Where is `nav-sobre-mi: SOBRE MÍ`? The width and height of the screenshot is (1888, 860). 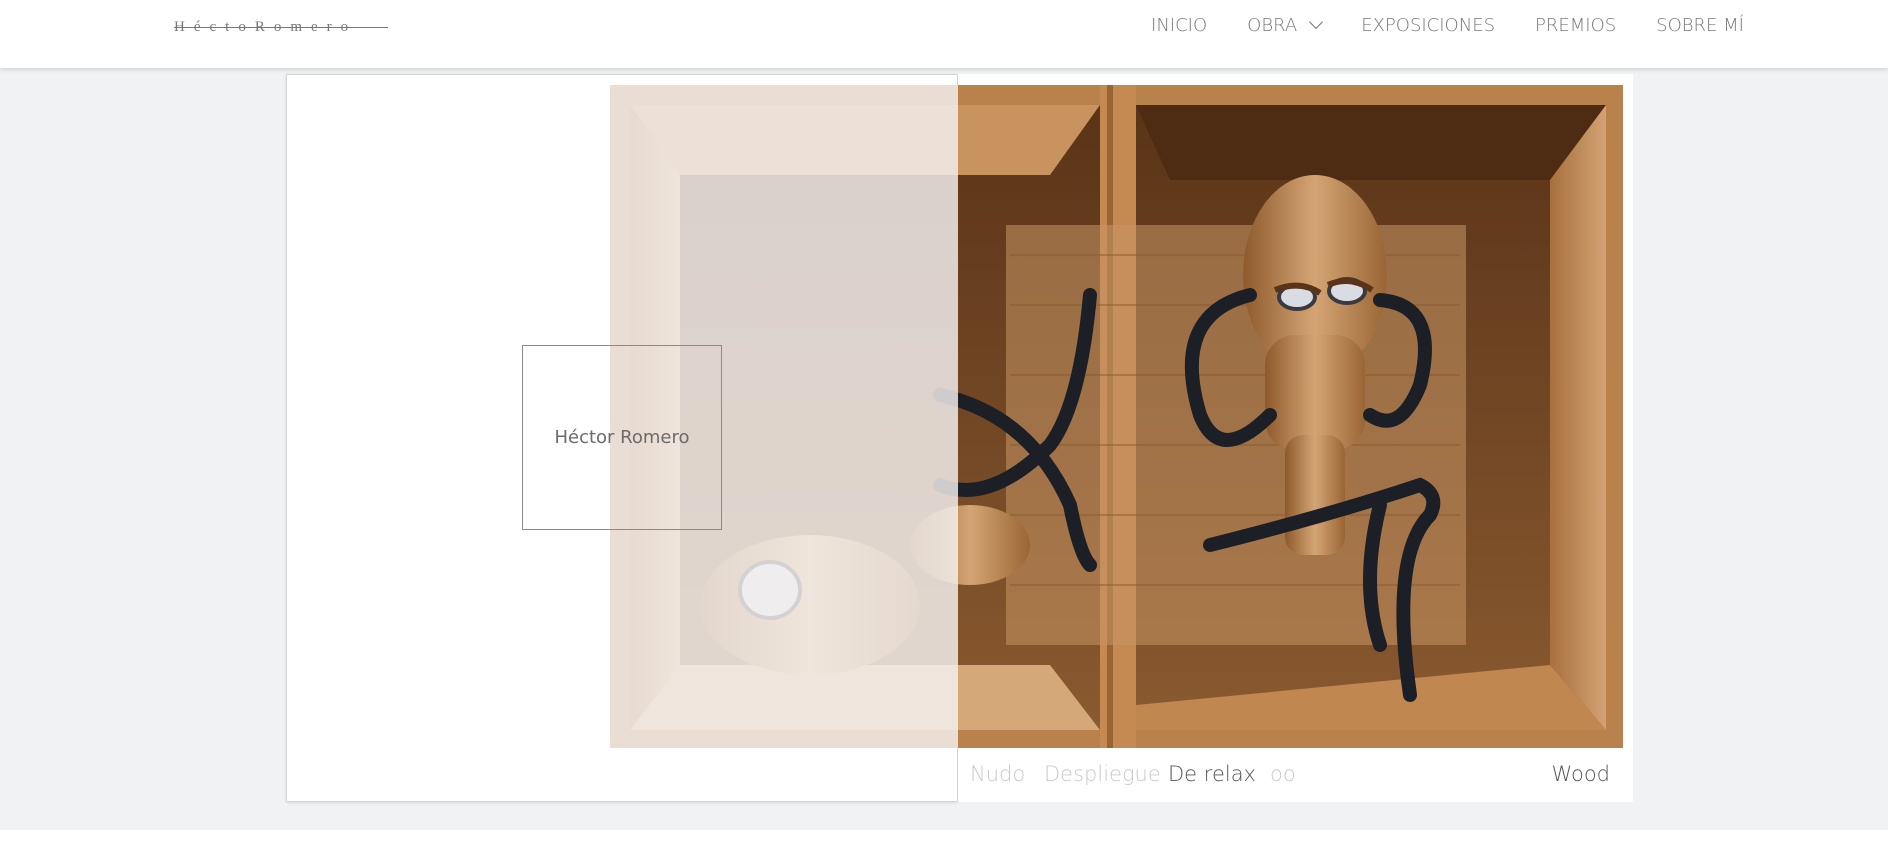
nav-sobre-mi: SOBRE MÍ is located at coordinates (1700, 25).